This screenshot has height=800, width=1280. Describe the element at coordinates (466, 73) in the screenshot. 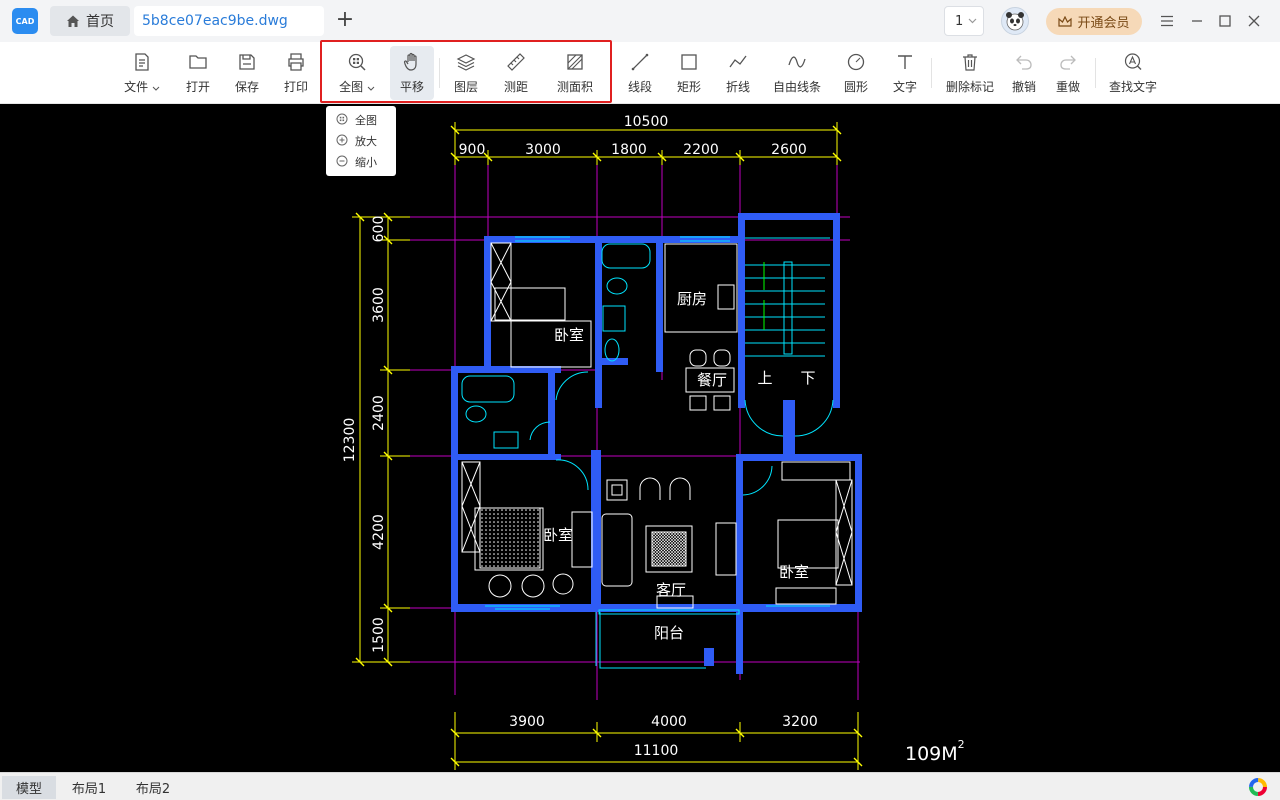

I see `layers-button: 图层` at that location.